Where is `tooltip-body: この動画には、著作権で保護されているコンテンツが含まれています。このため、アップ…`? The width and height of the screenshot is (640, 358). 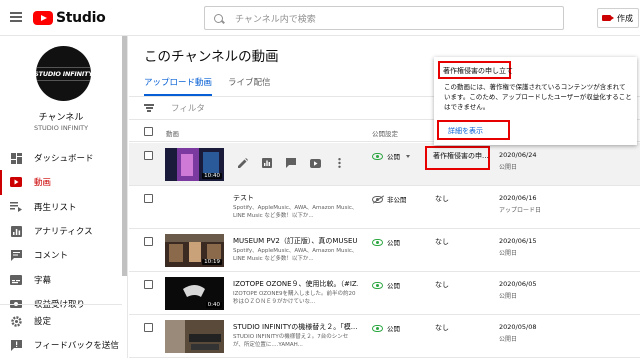
tooltip-body: この動画には、著作権で保護されているコンテンツが含まれています。このため、アップ… is located at coordinates (538, 97).